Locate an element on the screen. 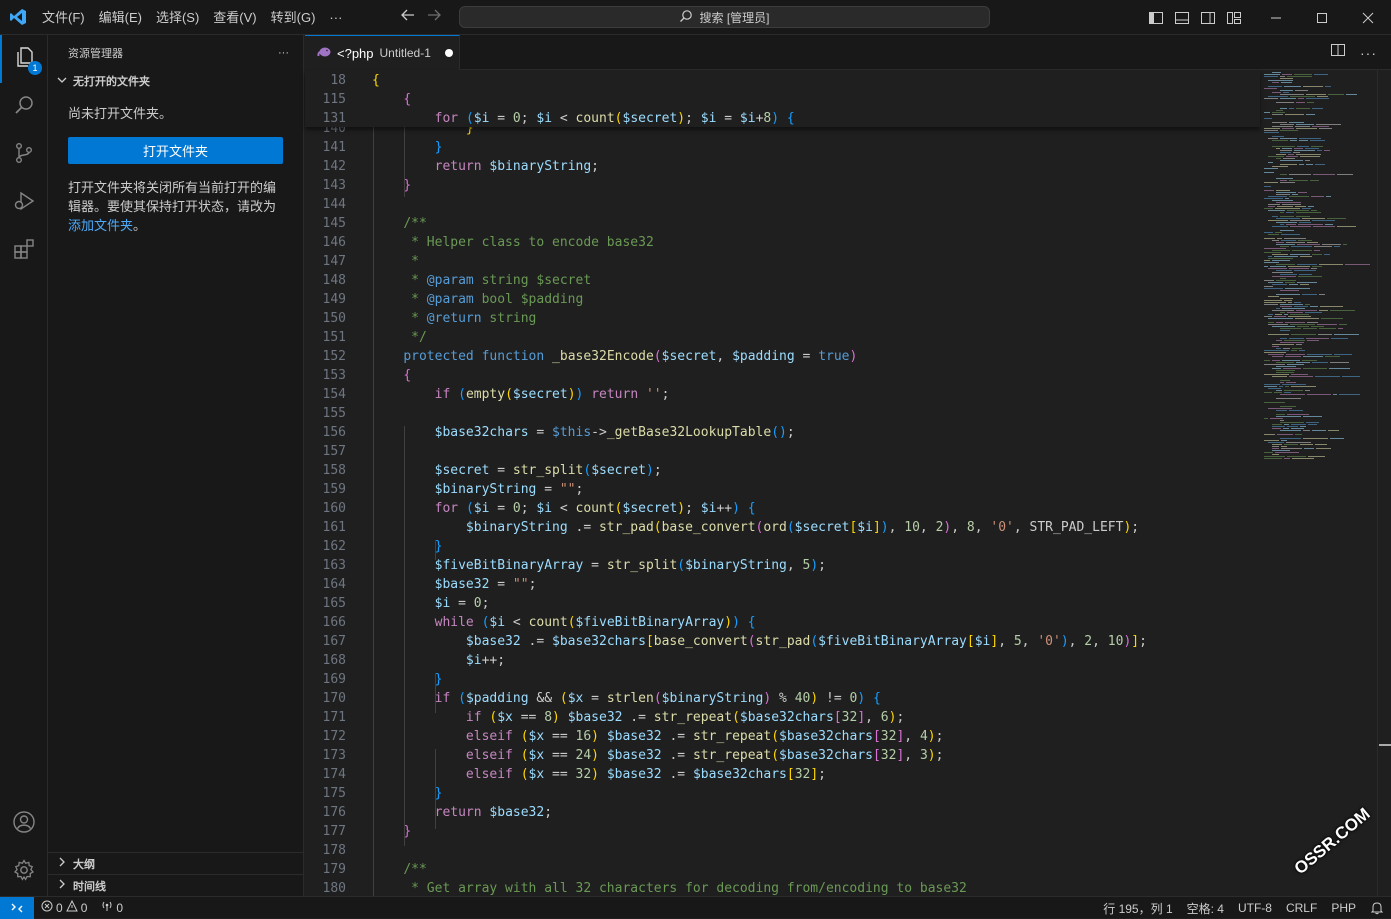 This screenshot has width=1391, height=919. code-line: 157 is located at coordinates (785, 451).